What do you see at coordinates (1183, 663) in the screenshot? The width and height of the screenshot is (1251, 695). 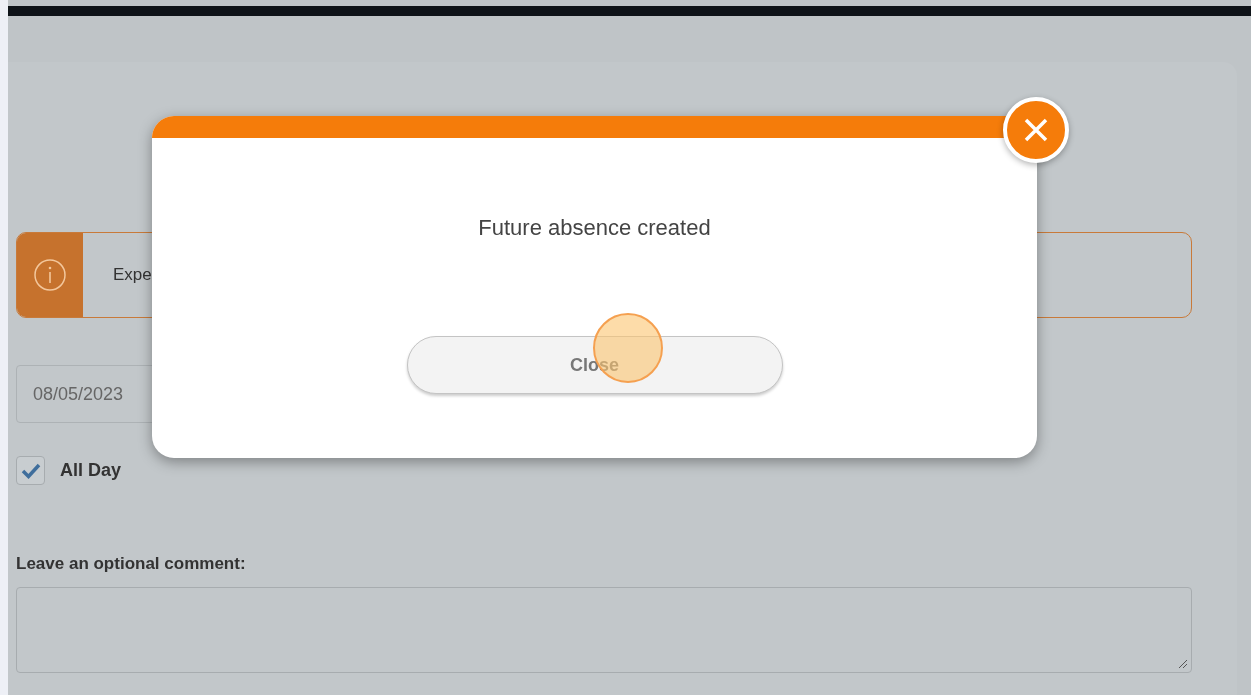 I see `resize-handle-icon` at bounding box center [1183, 663].